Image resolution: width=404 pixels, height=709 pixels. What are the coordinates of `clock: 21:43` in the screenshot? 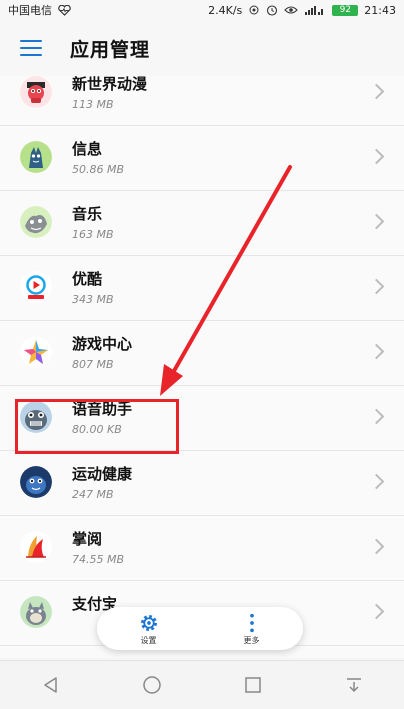 It's located at (380, 10).